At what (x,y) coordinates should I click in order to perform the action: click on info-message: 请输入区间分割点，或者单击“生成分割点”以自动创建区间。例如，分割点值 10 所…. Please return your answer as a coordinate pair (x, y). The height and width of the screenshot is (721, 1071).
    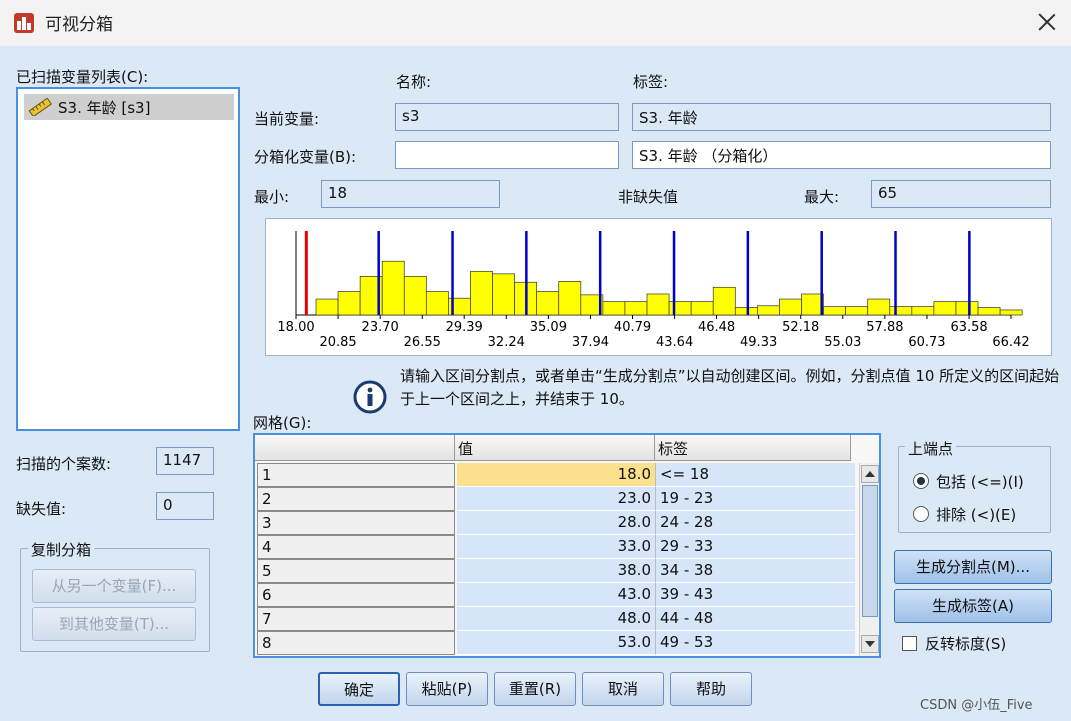
    Looking at the image, I should click on (730, 387).